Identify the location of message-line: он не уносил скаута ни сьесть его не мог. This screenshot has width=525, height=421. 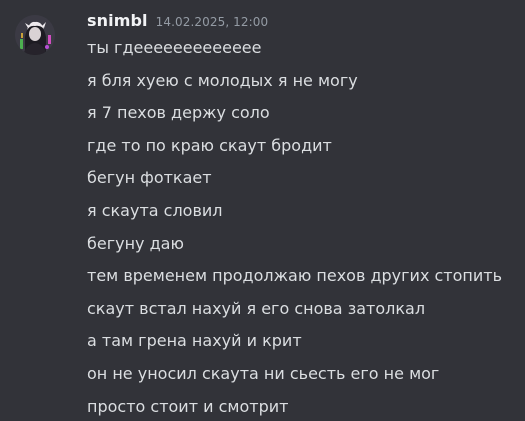
(263, 373).